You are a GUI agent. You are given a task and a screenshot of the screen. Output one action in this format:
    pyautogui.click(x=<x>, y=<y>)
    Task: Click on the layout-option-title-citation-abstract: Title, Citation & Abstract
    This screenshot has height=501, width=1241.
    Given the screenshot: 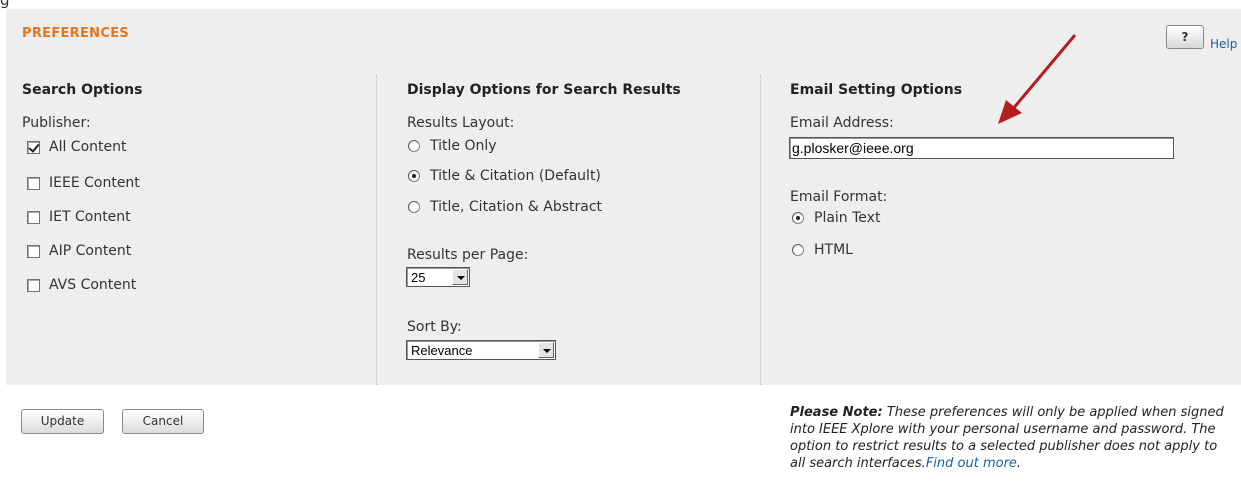 What is the action you would take?
    pyautogui.click(x=505, y=207)
    